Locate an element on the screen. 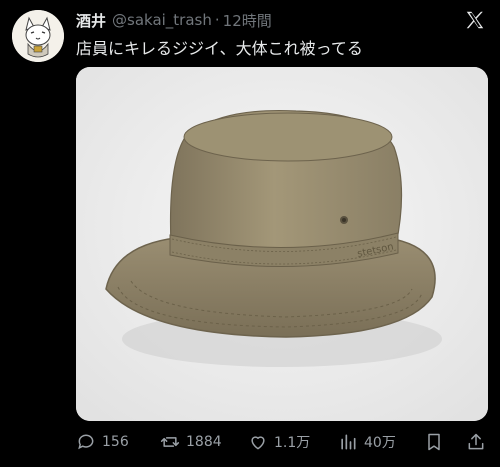 The image size is (500, 467). avatar is located at coordinates (38, 36).